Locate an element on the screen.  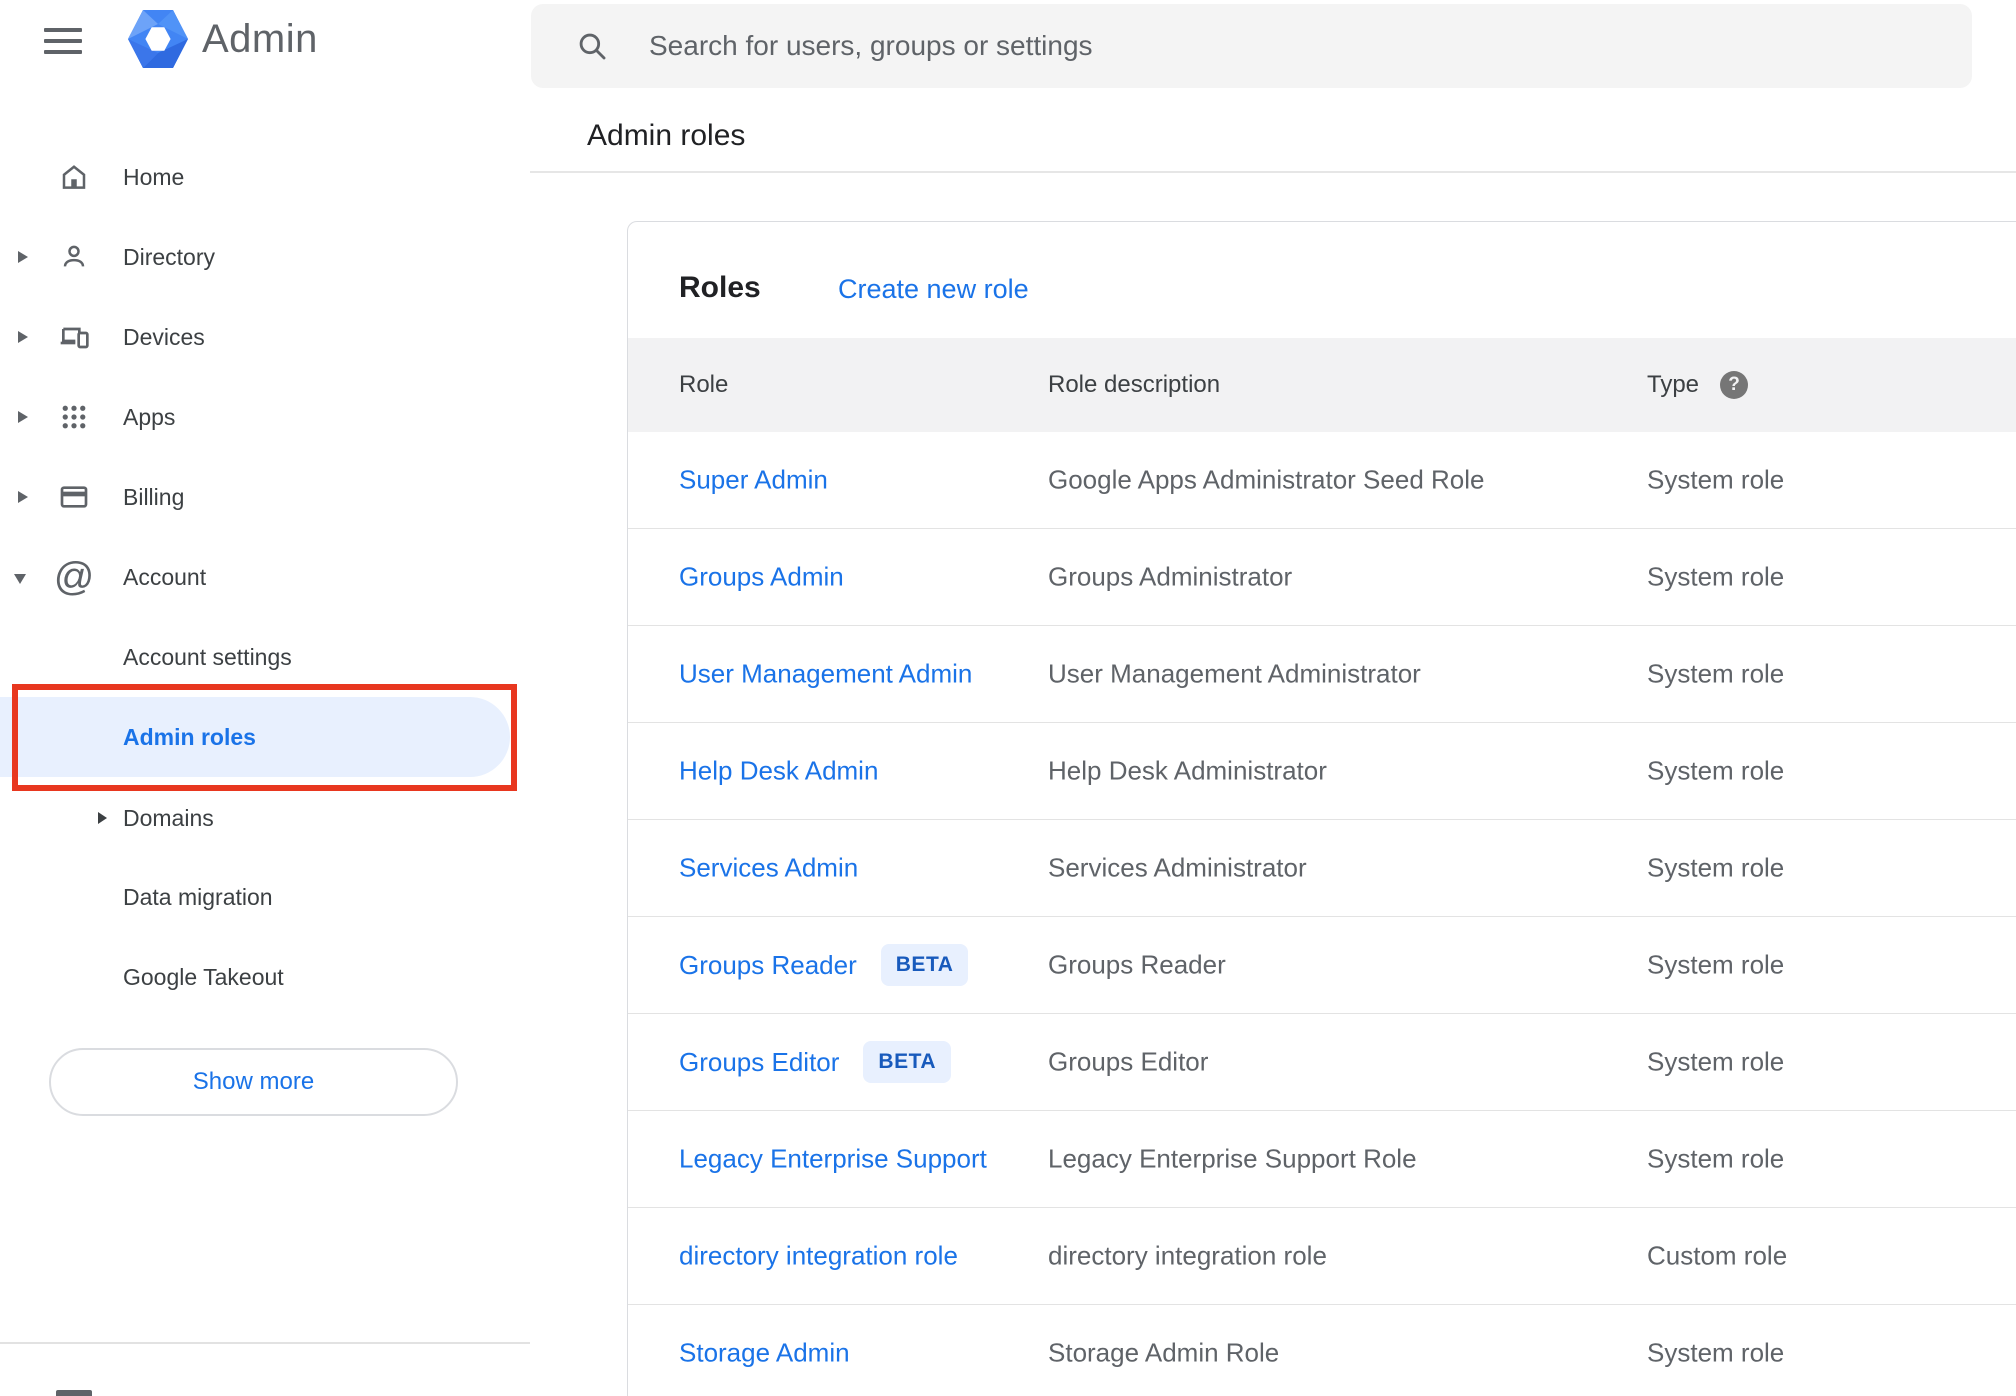
table-header-row: Role Role description Type ? is located at coordinates (1322, 385).